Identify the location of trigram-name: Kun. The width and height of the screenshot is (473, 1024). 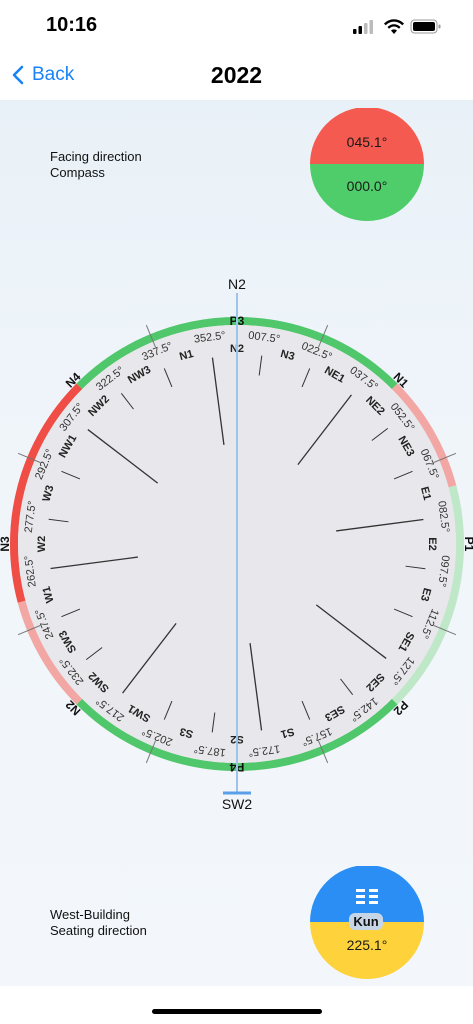
(365, 921).